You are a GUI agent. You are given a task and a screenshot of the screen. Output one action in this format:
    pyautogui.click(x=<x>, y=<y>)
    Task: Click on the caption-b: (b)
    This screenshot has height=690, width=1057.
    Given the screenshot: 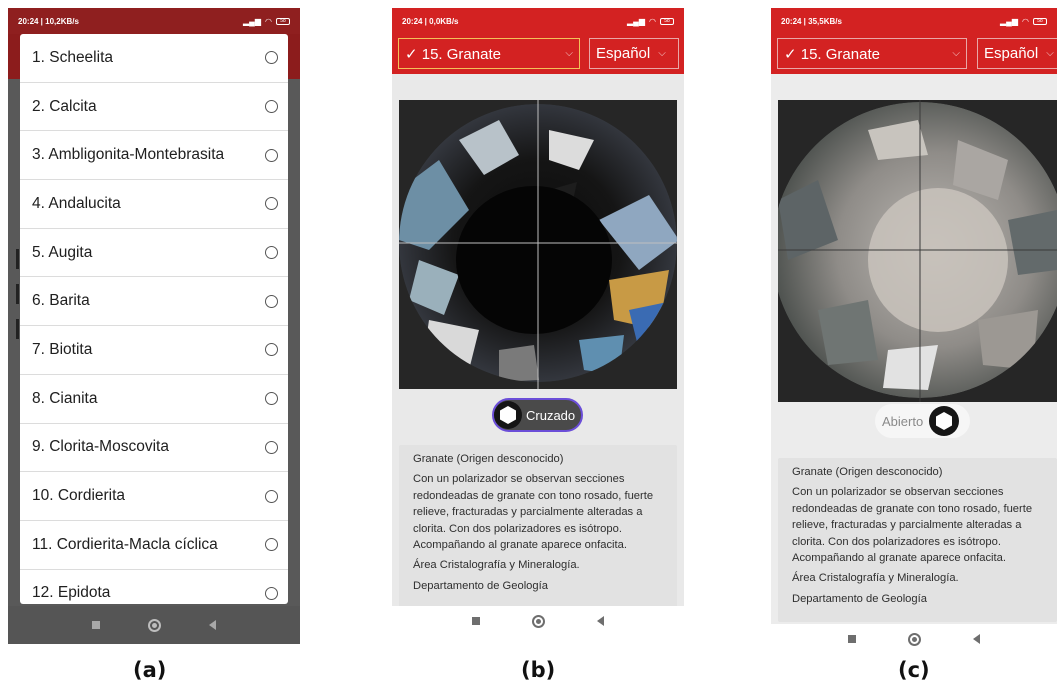 What is the action you would take?
    pyautogui.click(x=538, y=670)
    